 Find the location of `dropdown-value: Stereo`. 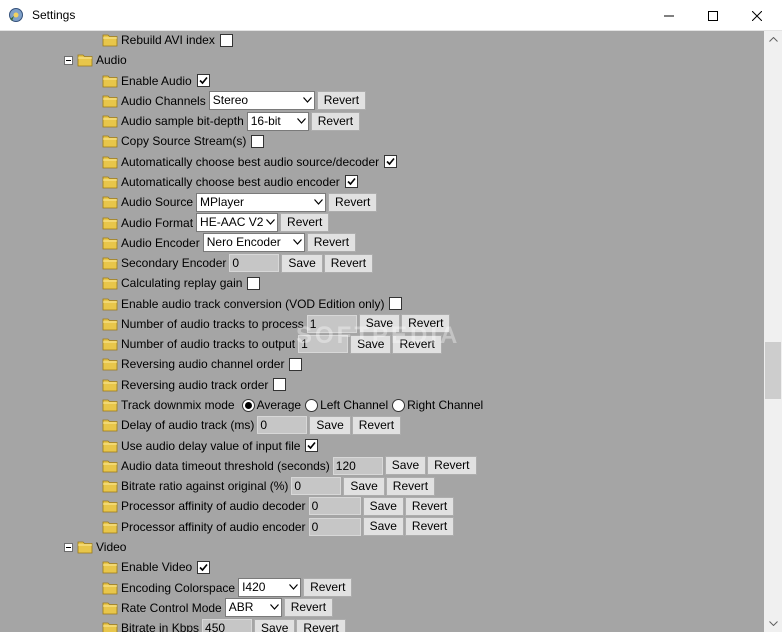

dropdown-value: Stereo is located at coordinates (230, 100).